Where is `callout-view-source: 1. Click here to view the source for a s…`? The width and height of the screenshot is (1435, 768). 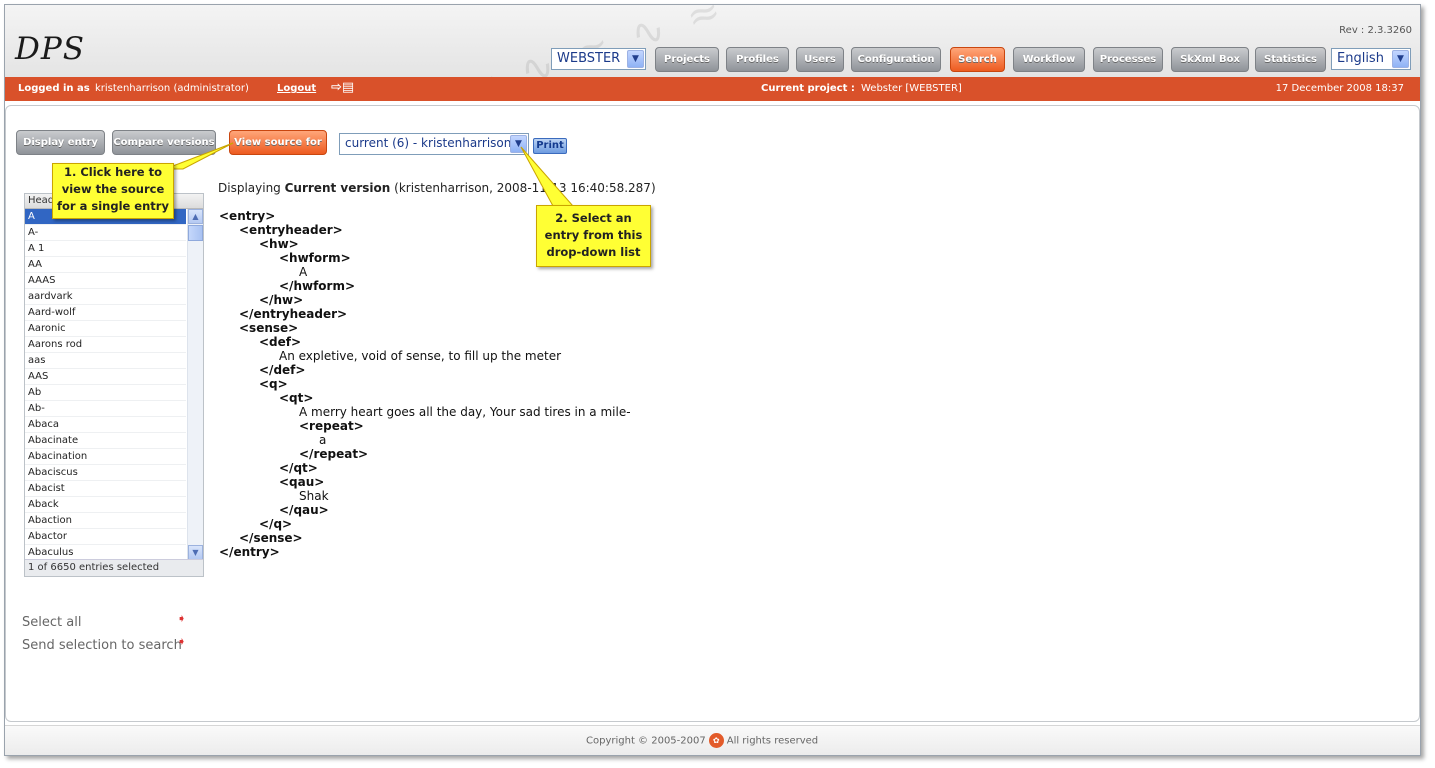 callout-view-source: 1. Click here to view the source for a s… is located at coordinates (113, 191).